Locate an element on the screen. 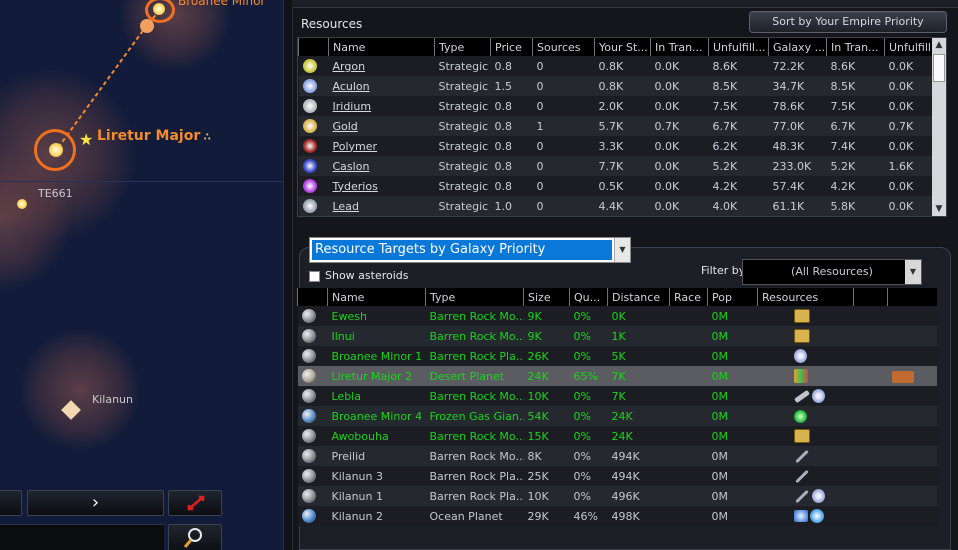 The height and width of the screenshot is (550, 958). gold-icon is located at coordinates (801, 316).